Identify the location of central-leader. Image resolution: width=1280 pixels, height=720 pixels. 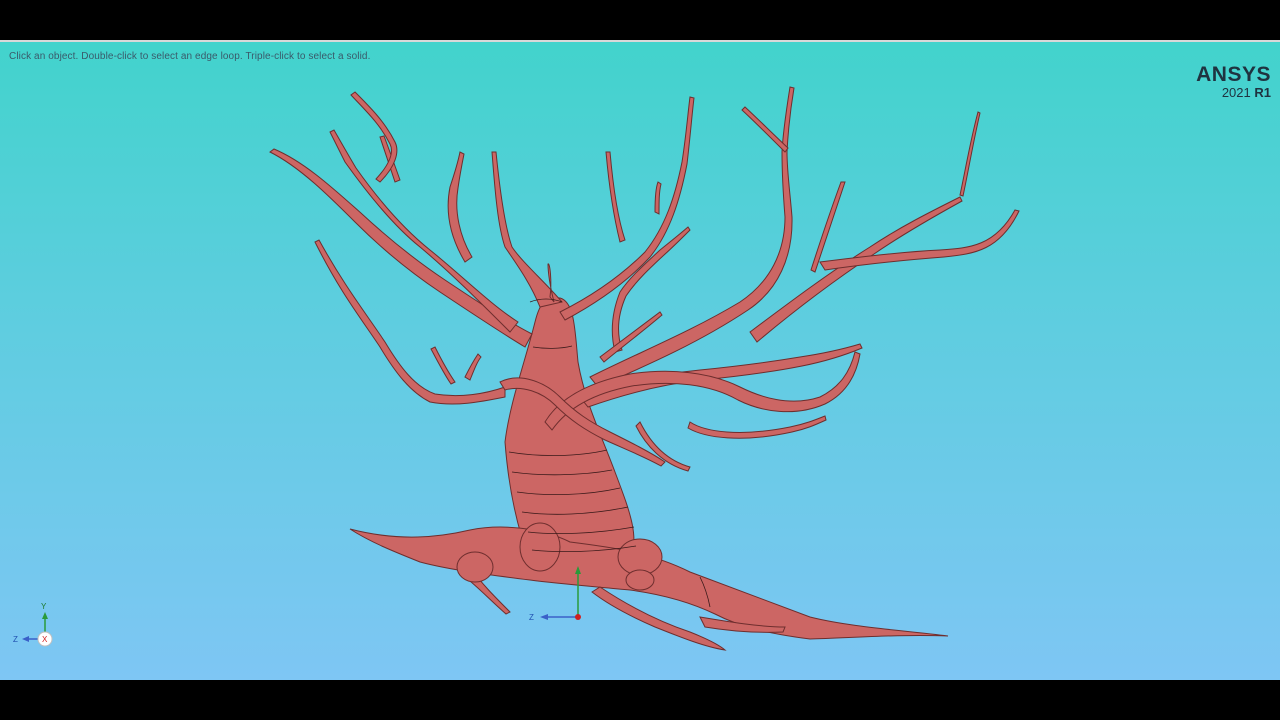
(527, 229).